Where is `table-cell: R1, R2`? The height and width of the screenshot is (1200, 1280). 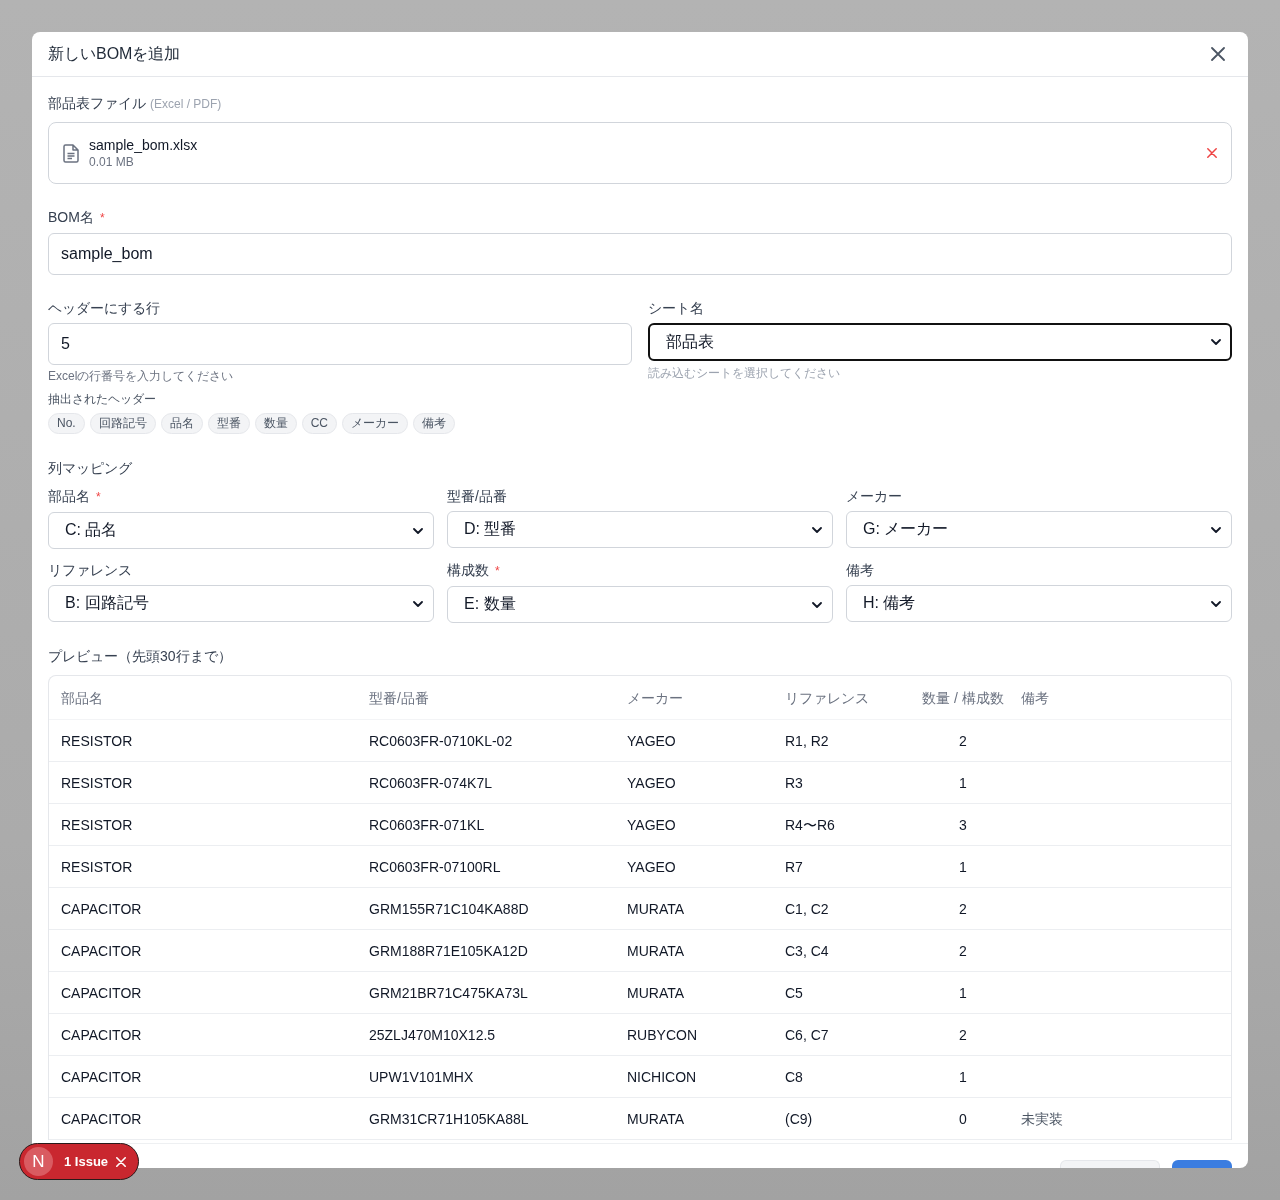
table-cell: R1, R2 is located at coordinates (807, 740).